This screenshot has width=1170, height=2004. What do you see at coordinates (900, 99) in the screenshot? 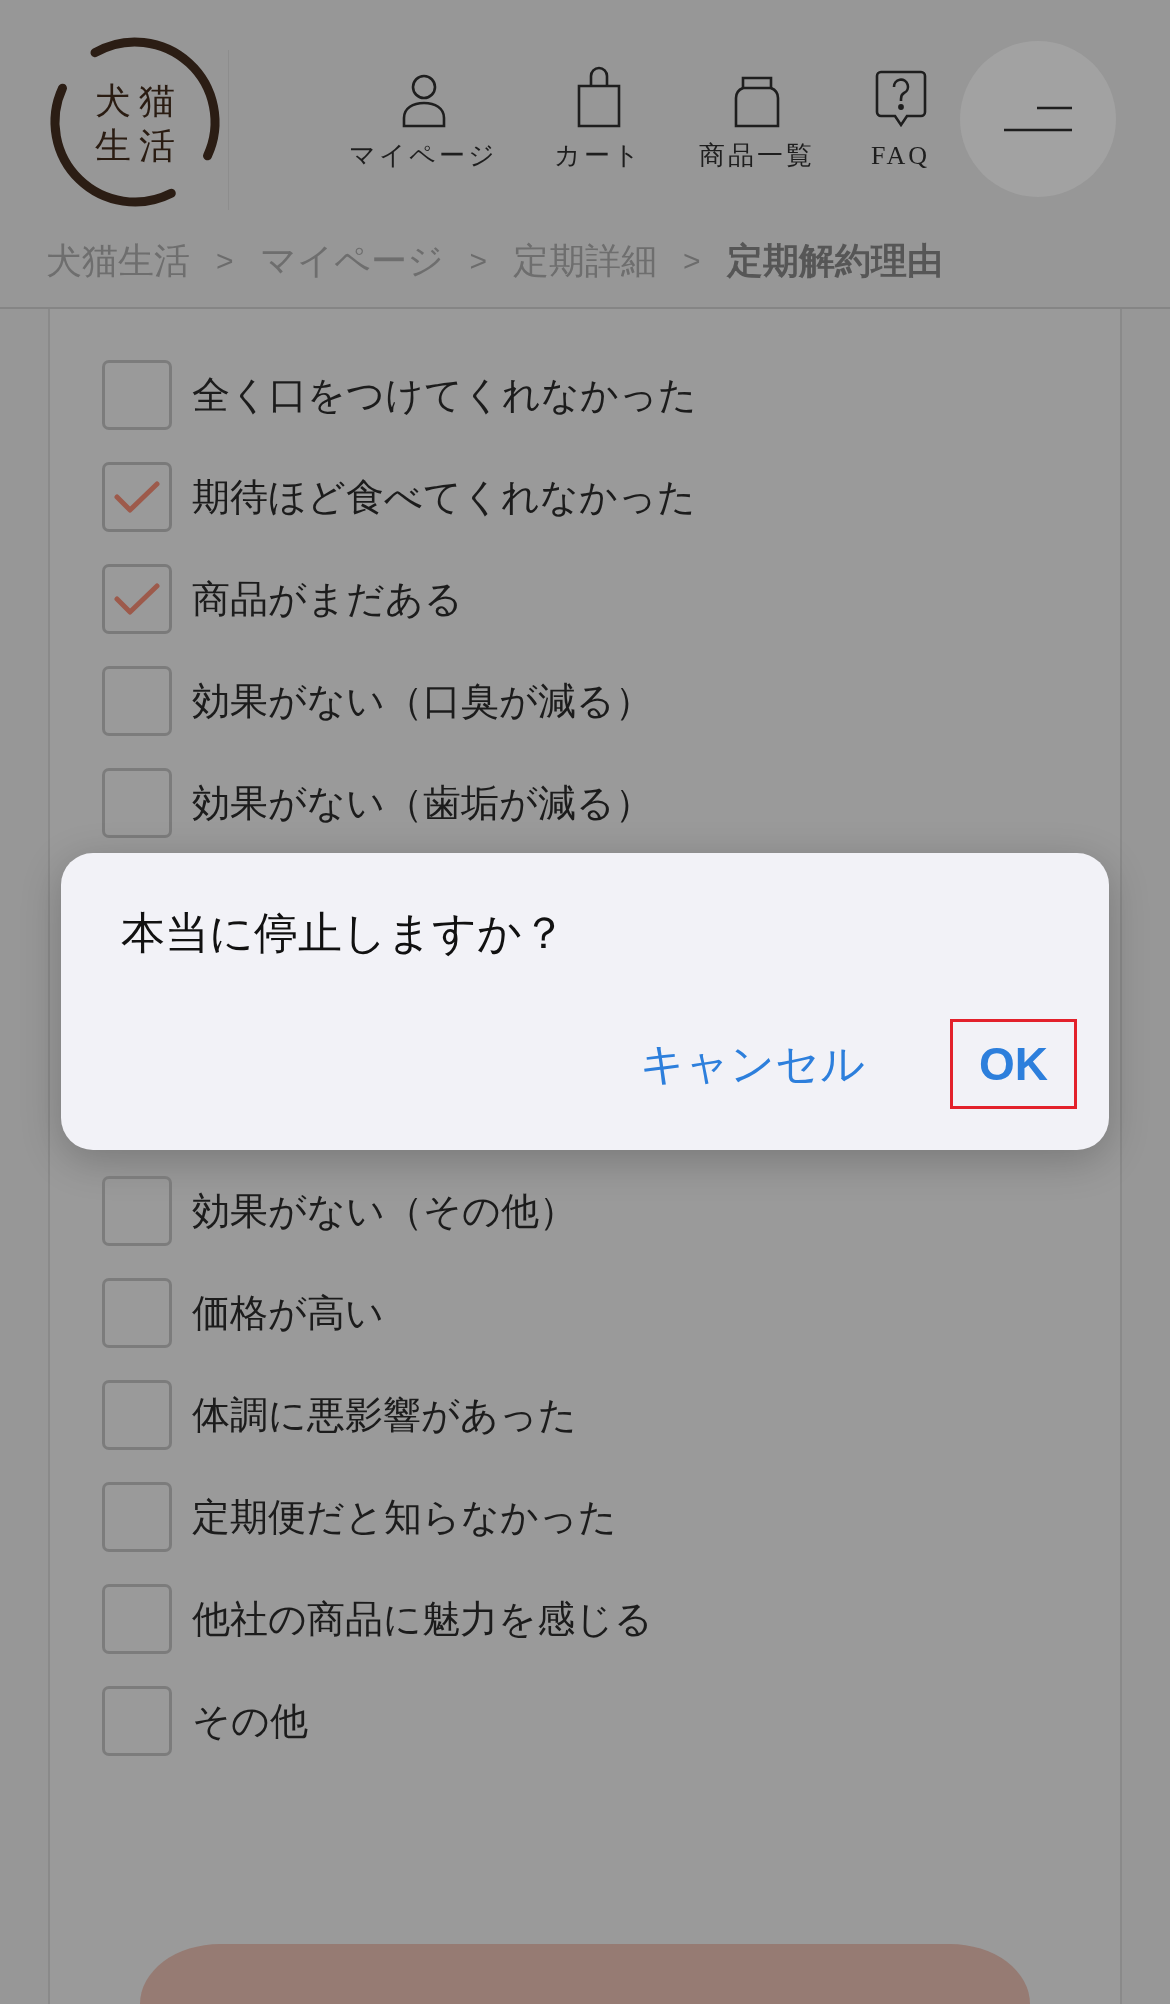
I see `help-bubble-icon` at bounding box center [900, 99].